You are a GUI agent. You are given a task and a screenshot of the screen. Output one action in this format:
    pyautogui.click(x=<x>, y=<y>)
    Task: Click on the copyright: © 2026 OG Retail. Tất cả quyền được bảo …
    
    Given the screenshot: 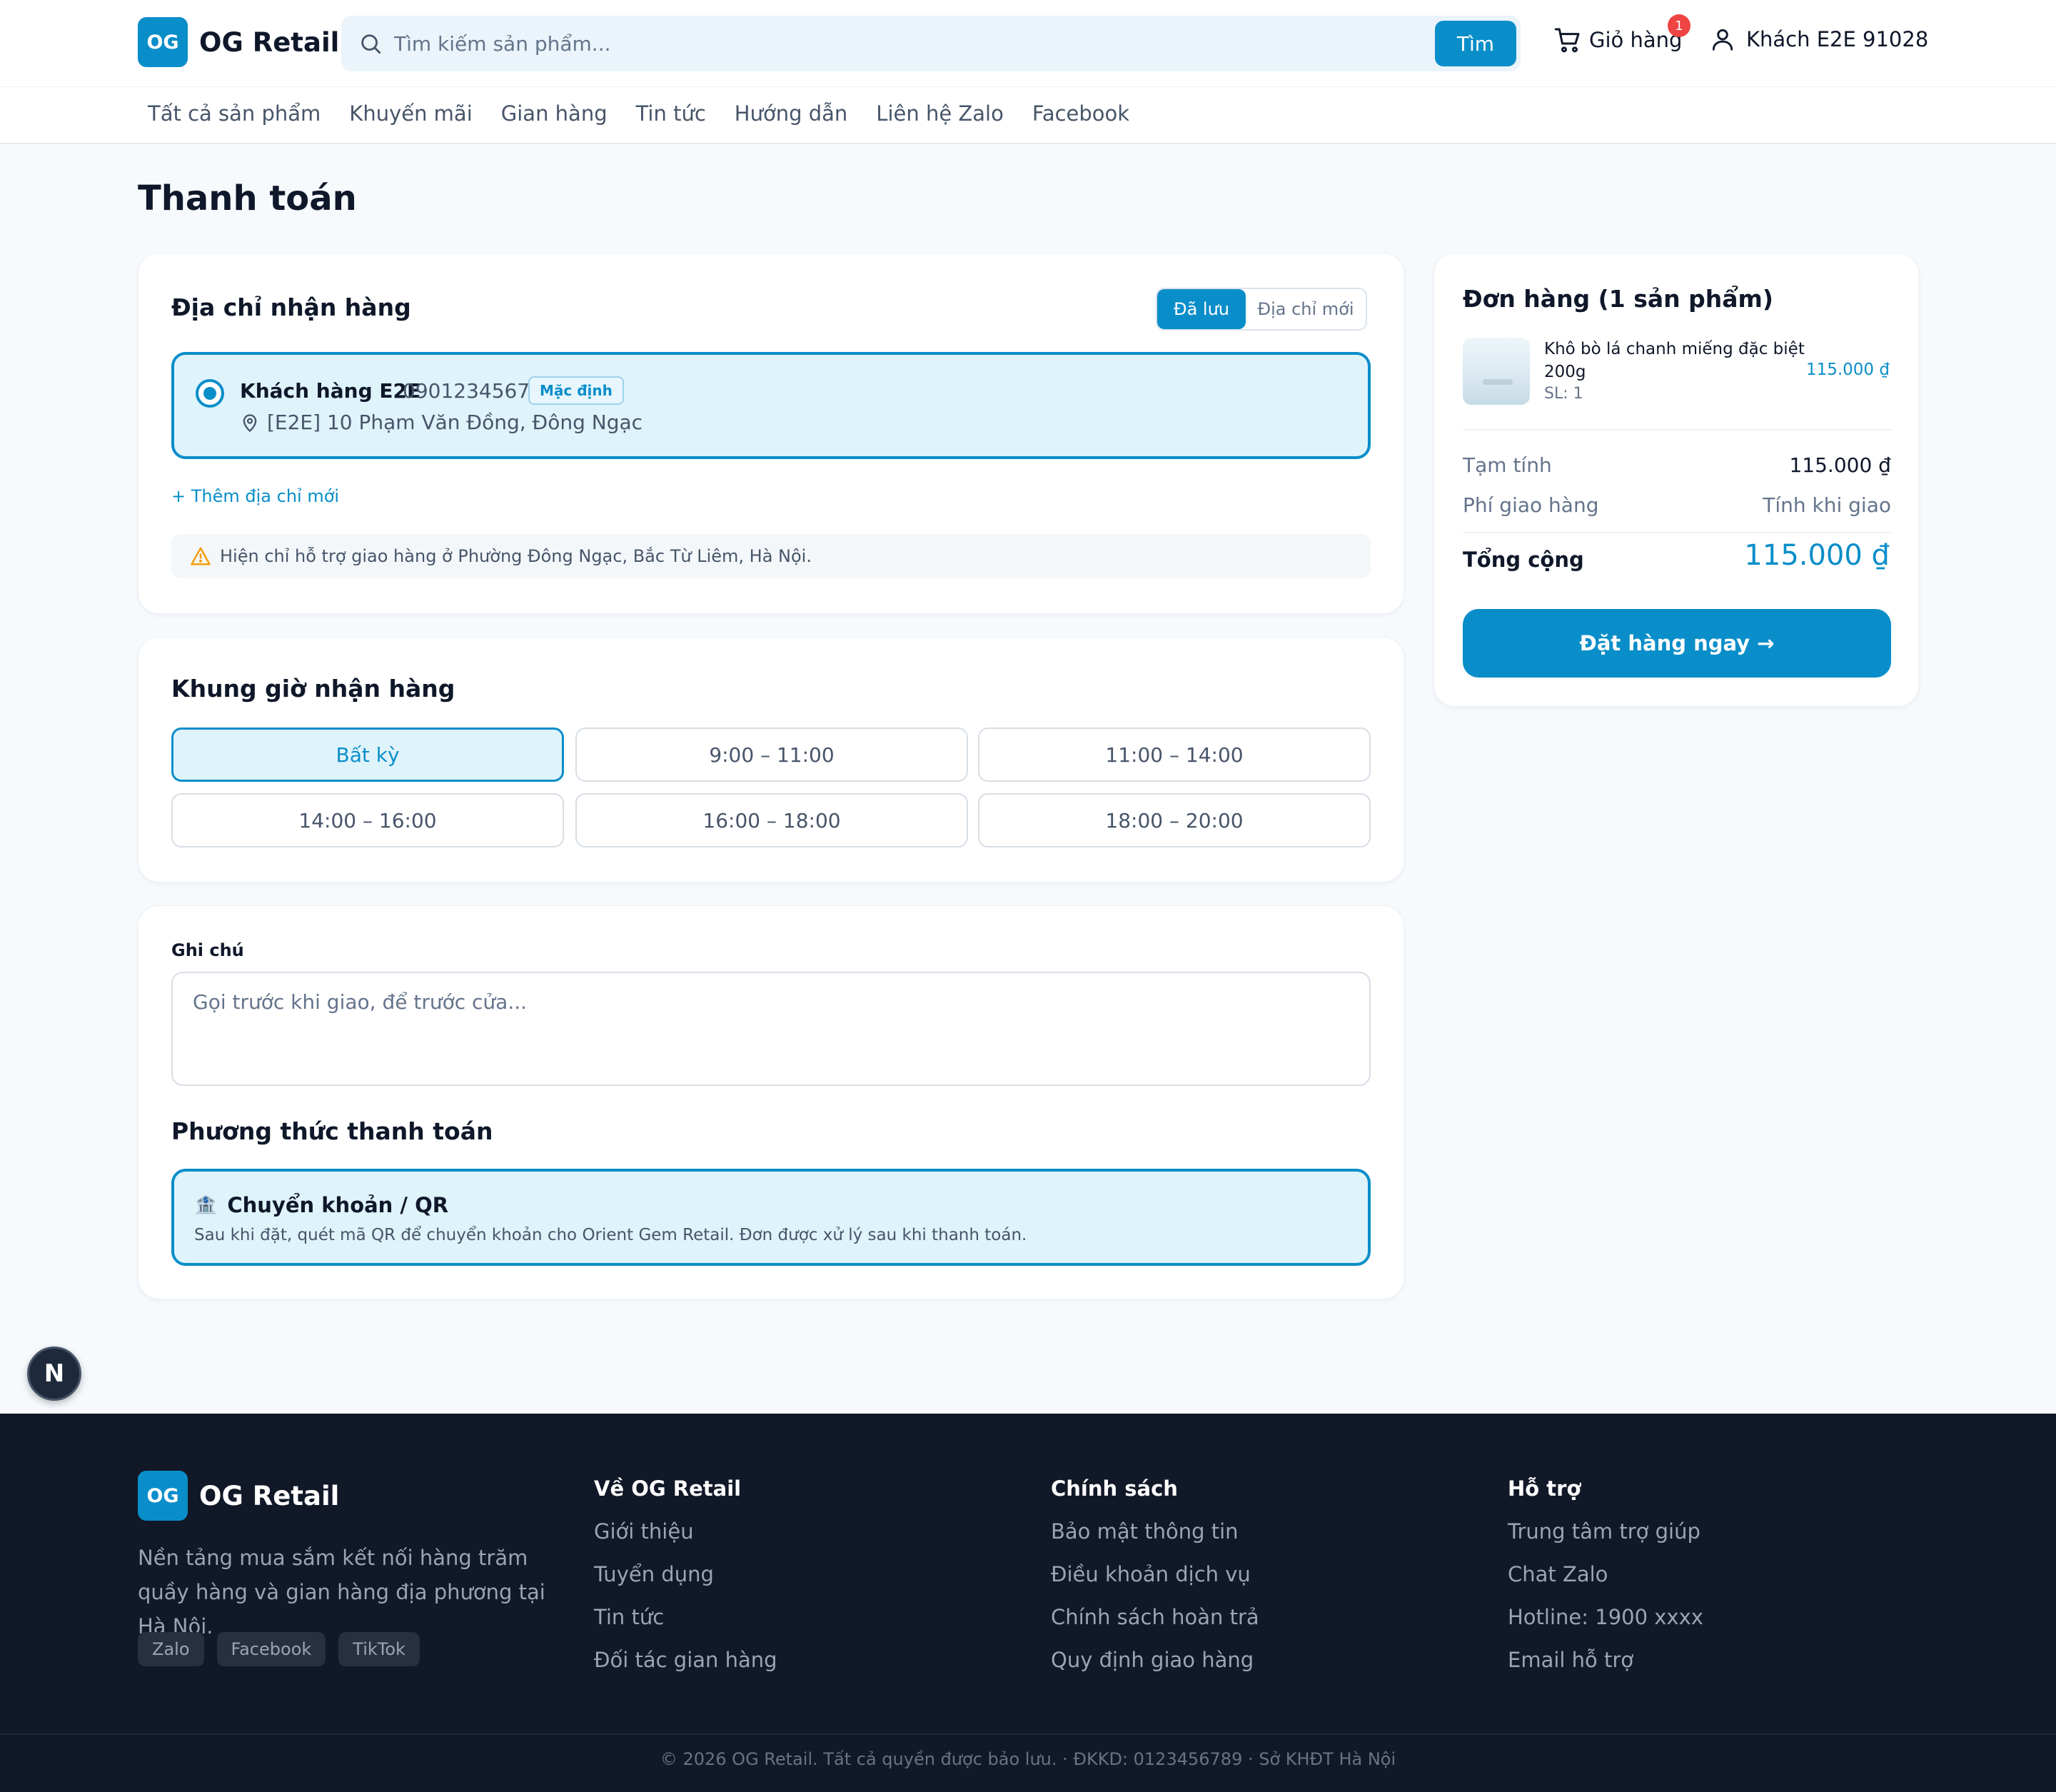 What is the action you would take?
    pyautogui.click(x=1028, y=1759)
    